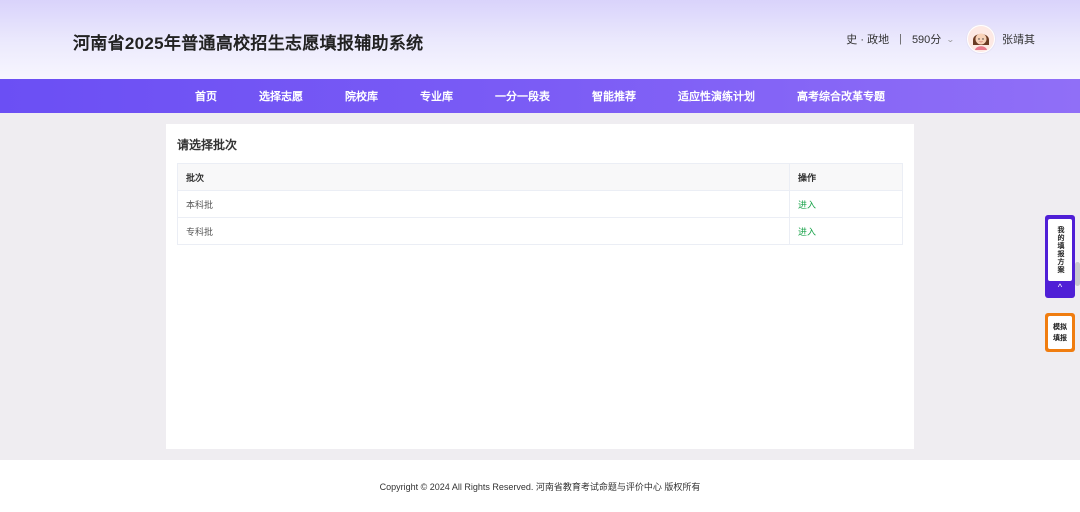  I want to click on column-header-action: 操作, so click(846, 177).